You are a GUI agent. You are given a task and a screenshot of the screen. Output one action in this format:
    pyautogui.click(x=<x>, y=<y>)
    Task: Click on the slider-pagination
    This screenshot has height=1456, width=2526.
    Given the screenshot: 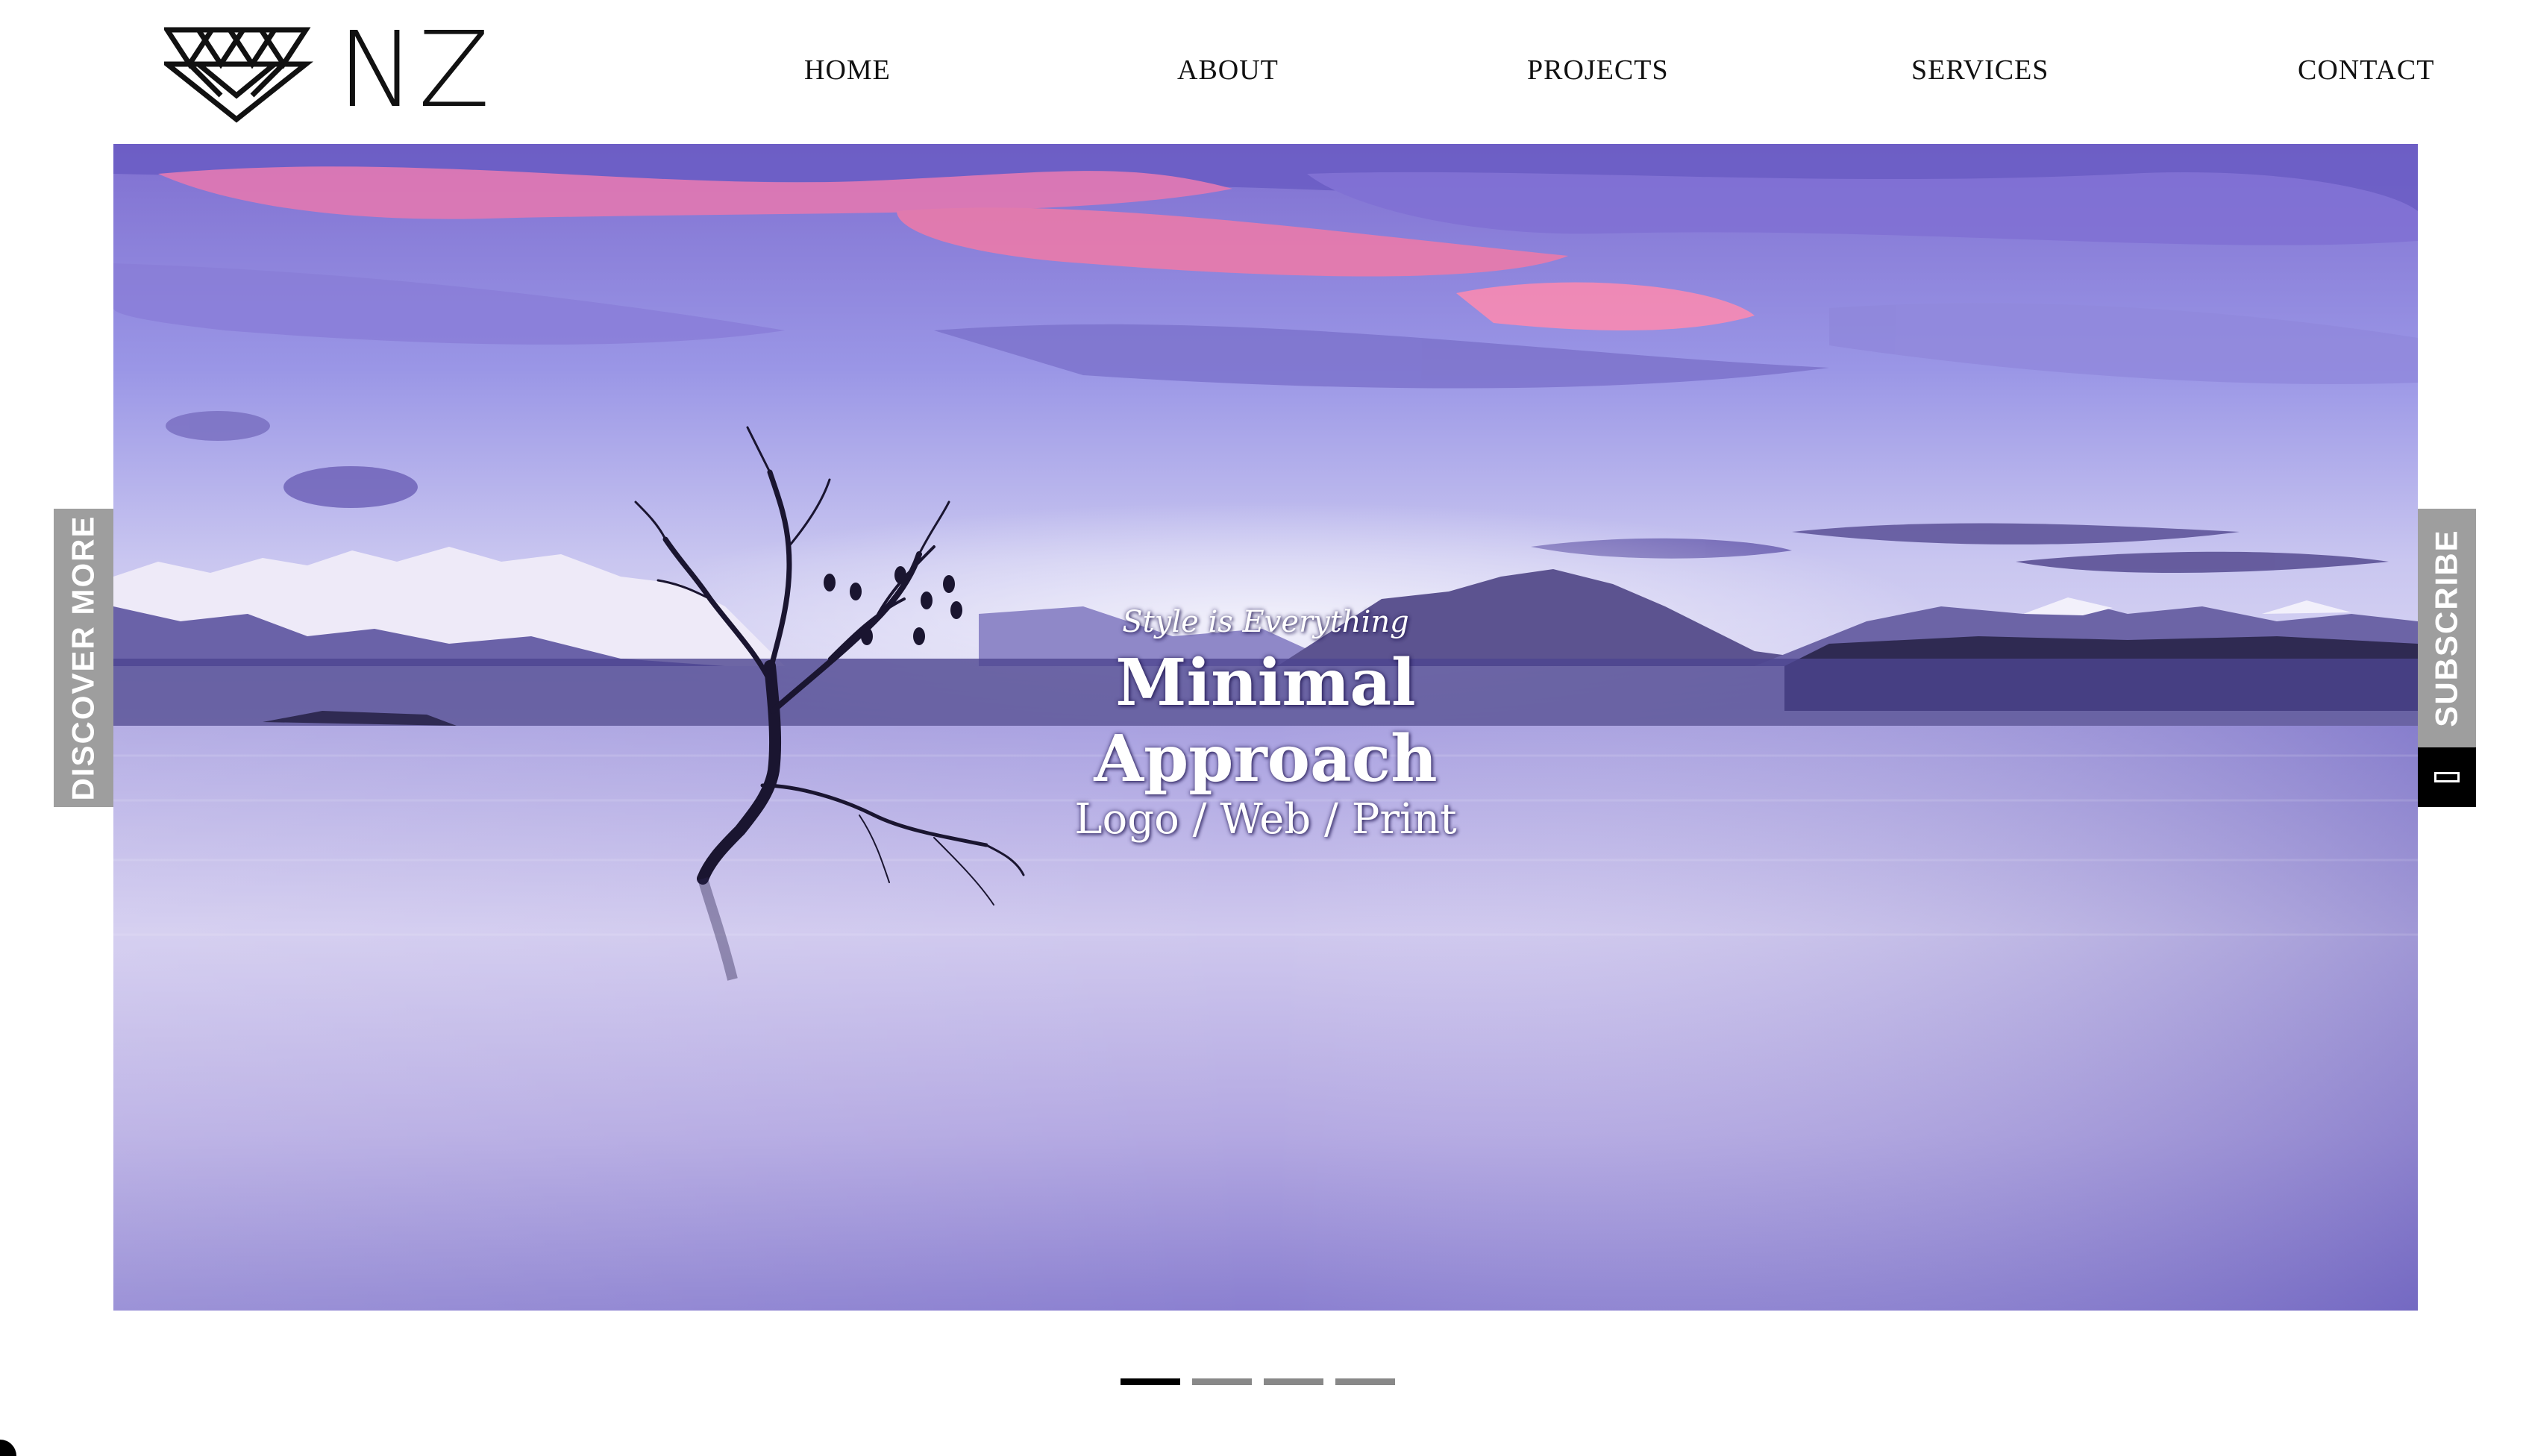 What is the action you would take?
    pyautogui.click(x=1262, y=1382)
    